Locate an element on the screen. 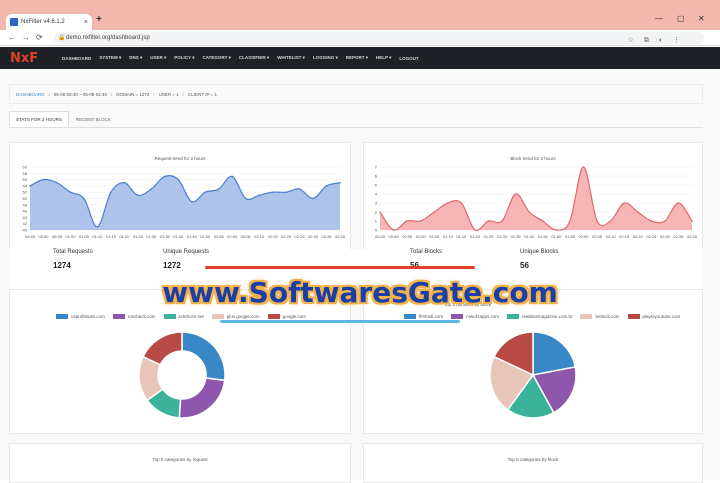  x-tick-label: 01:05 is located at coordinates (84, 236).